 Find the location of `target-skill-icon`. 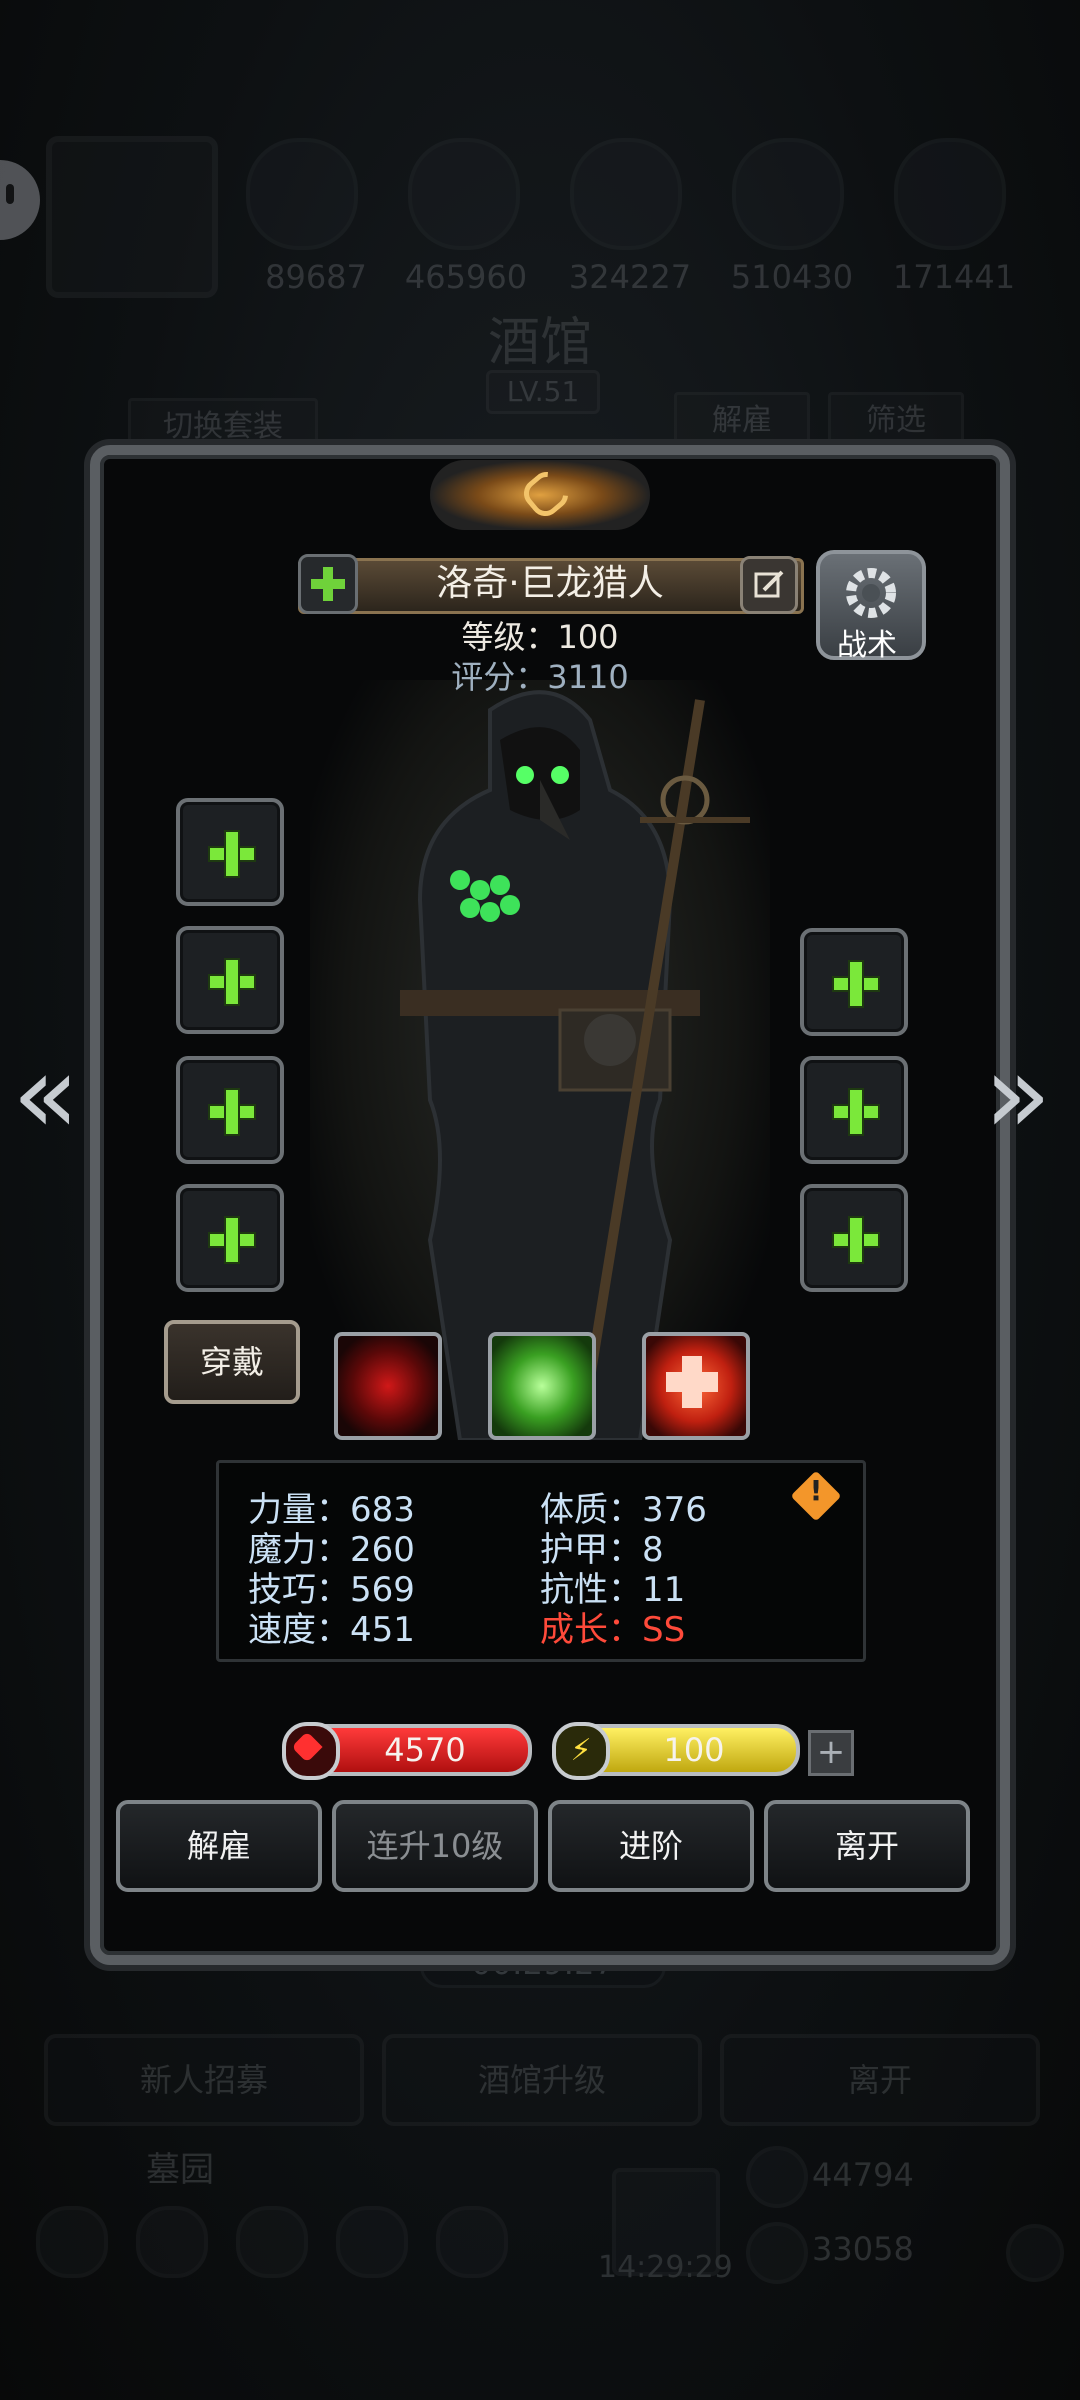

target-skill-icon is located at coordinates (388, 1386).